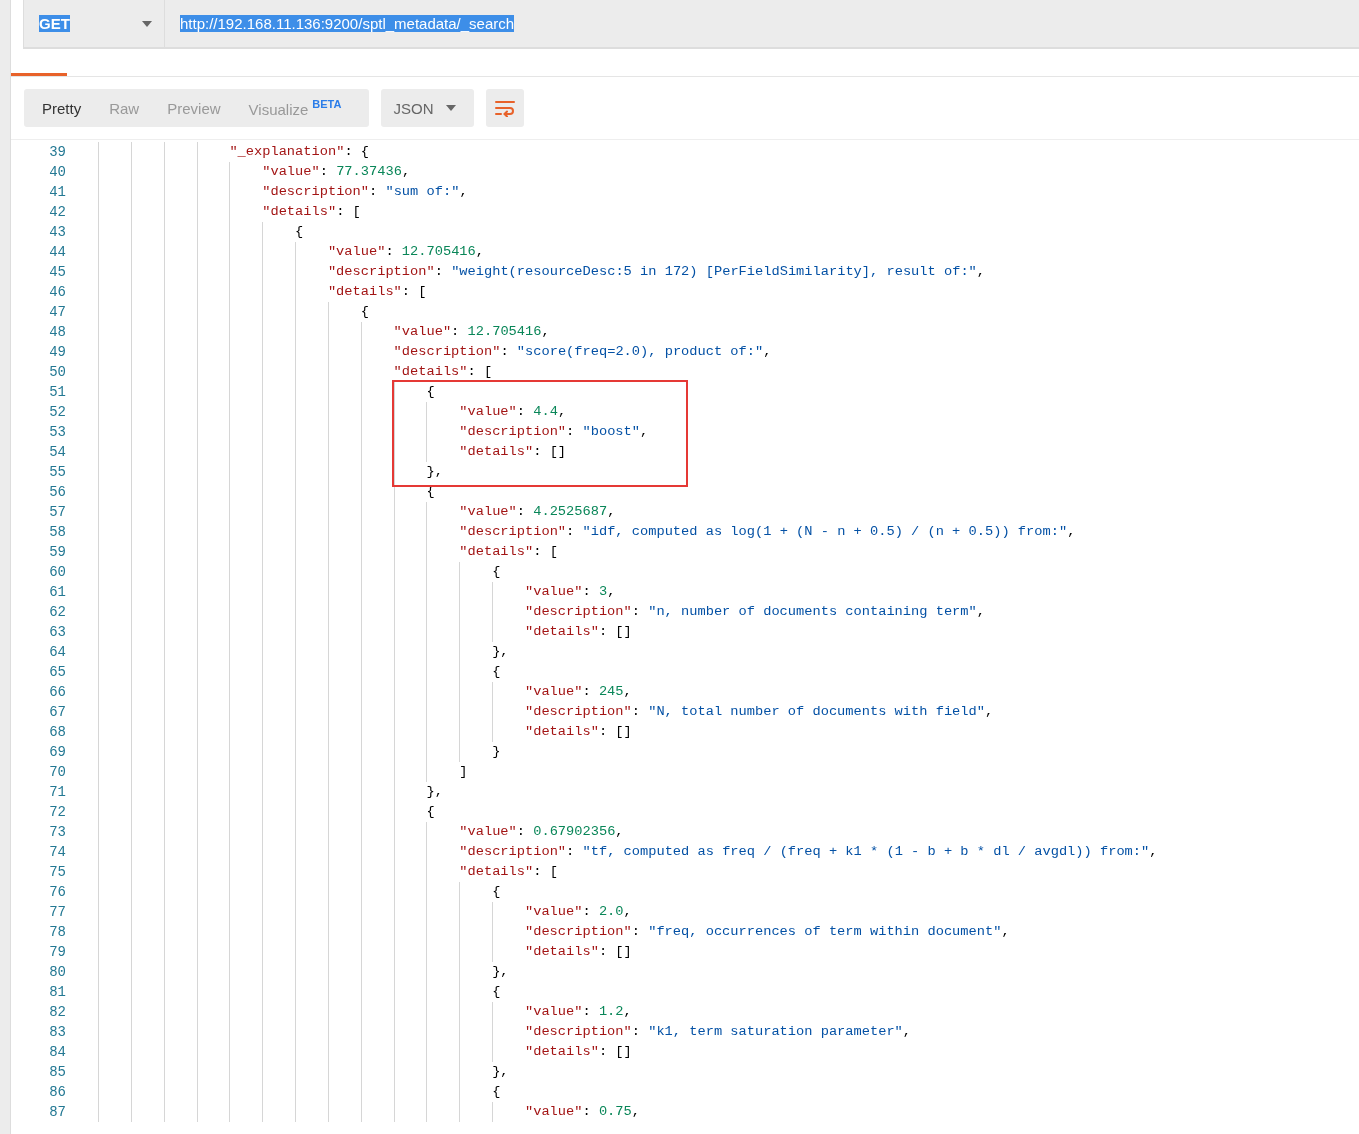 Image resolution: width=1359 pixels, height=1134 pixels. Describe the element at coordinates (570, 592) in the screenshot. I see `code-line: "value": 3,` at that location.